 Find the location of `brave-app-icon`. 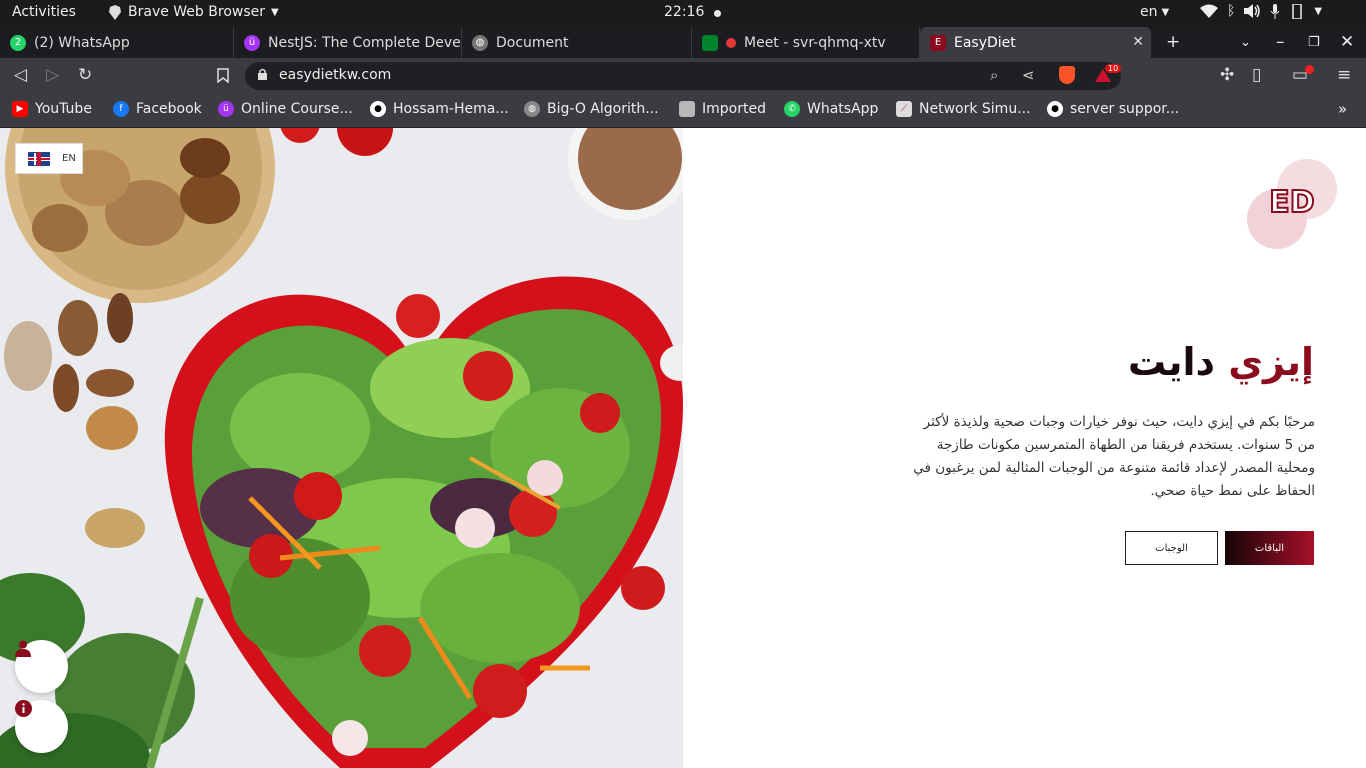

brave-app-icon is located at coordinates (115, 12).